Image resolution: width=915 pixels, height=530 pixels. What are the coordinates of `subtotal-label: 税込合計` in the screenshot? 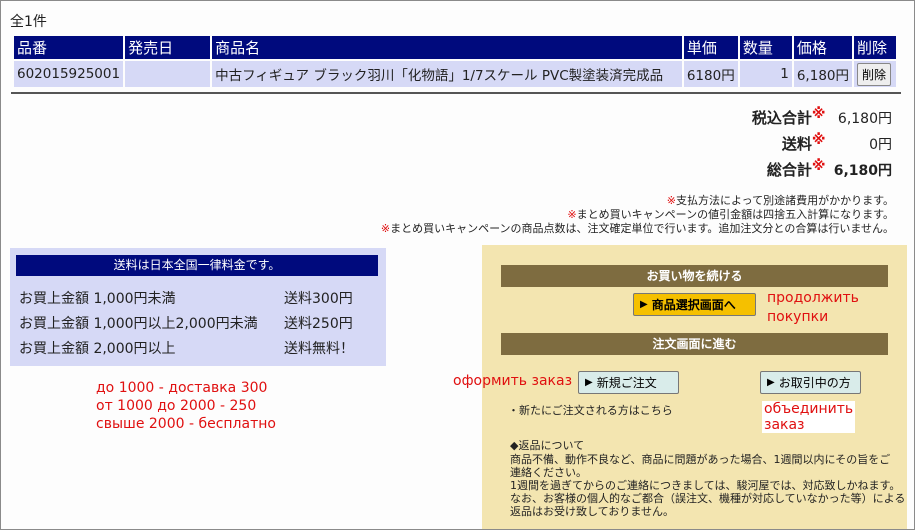 It's located at (781, 118).